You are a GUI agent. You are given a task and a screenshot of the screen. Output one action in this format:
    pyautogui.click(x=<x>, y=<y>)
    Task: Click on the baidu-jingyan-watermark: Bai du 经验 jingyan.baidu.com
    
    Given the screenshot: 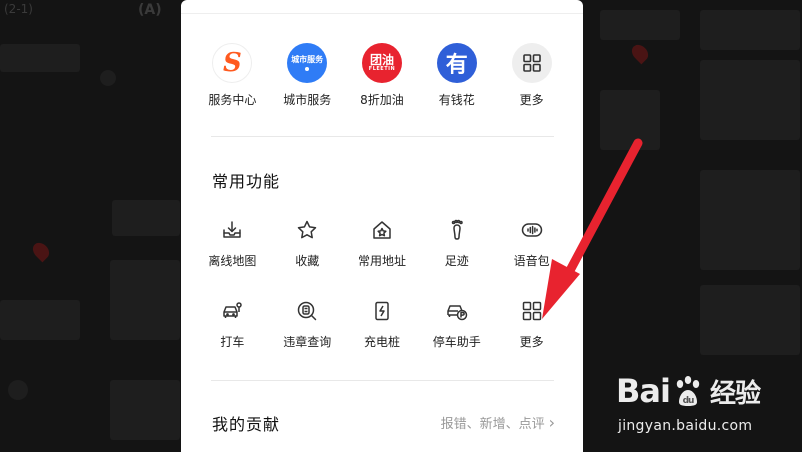 What is the action you would take?
    pyautogui.click(x=705, y=408)
    